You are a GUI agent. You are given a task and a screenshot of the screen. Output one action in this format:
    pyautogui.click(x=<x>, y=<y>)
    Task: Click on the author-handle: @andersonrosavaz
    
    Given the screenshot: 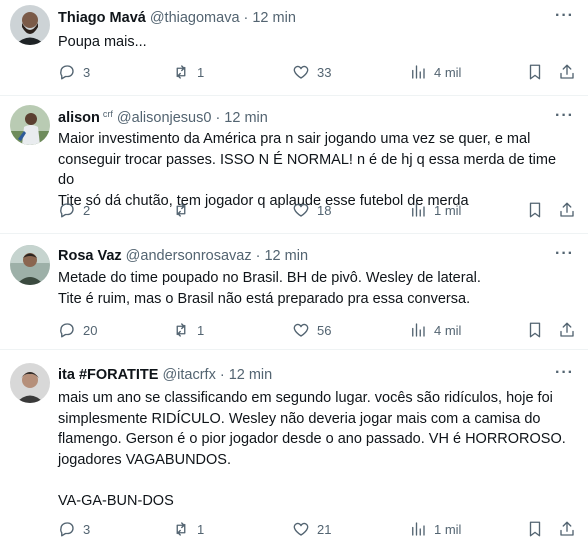 What is the action you would take?
    pyautogui.click(x=189, y=256)
    